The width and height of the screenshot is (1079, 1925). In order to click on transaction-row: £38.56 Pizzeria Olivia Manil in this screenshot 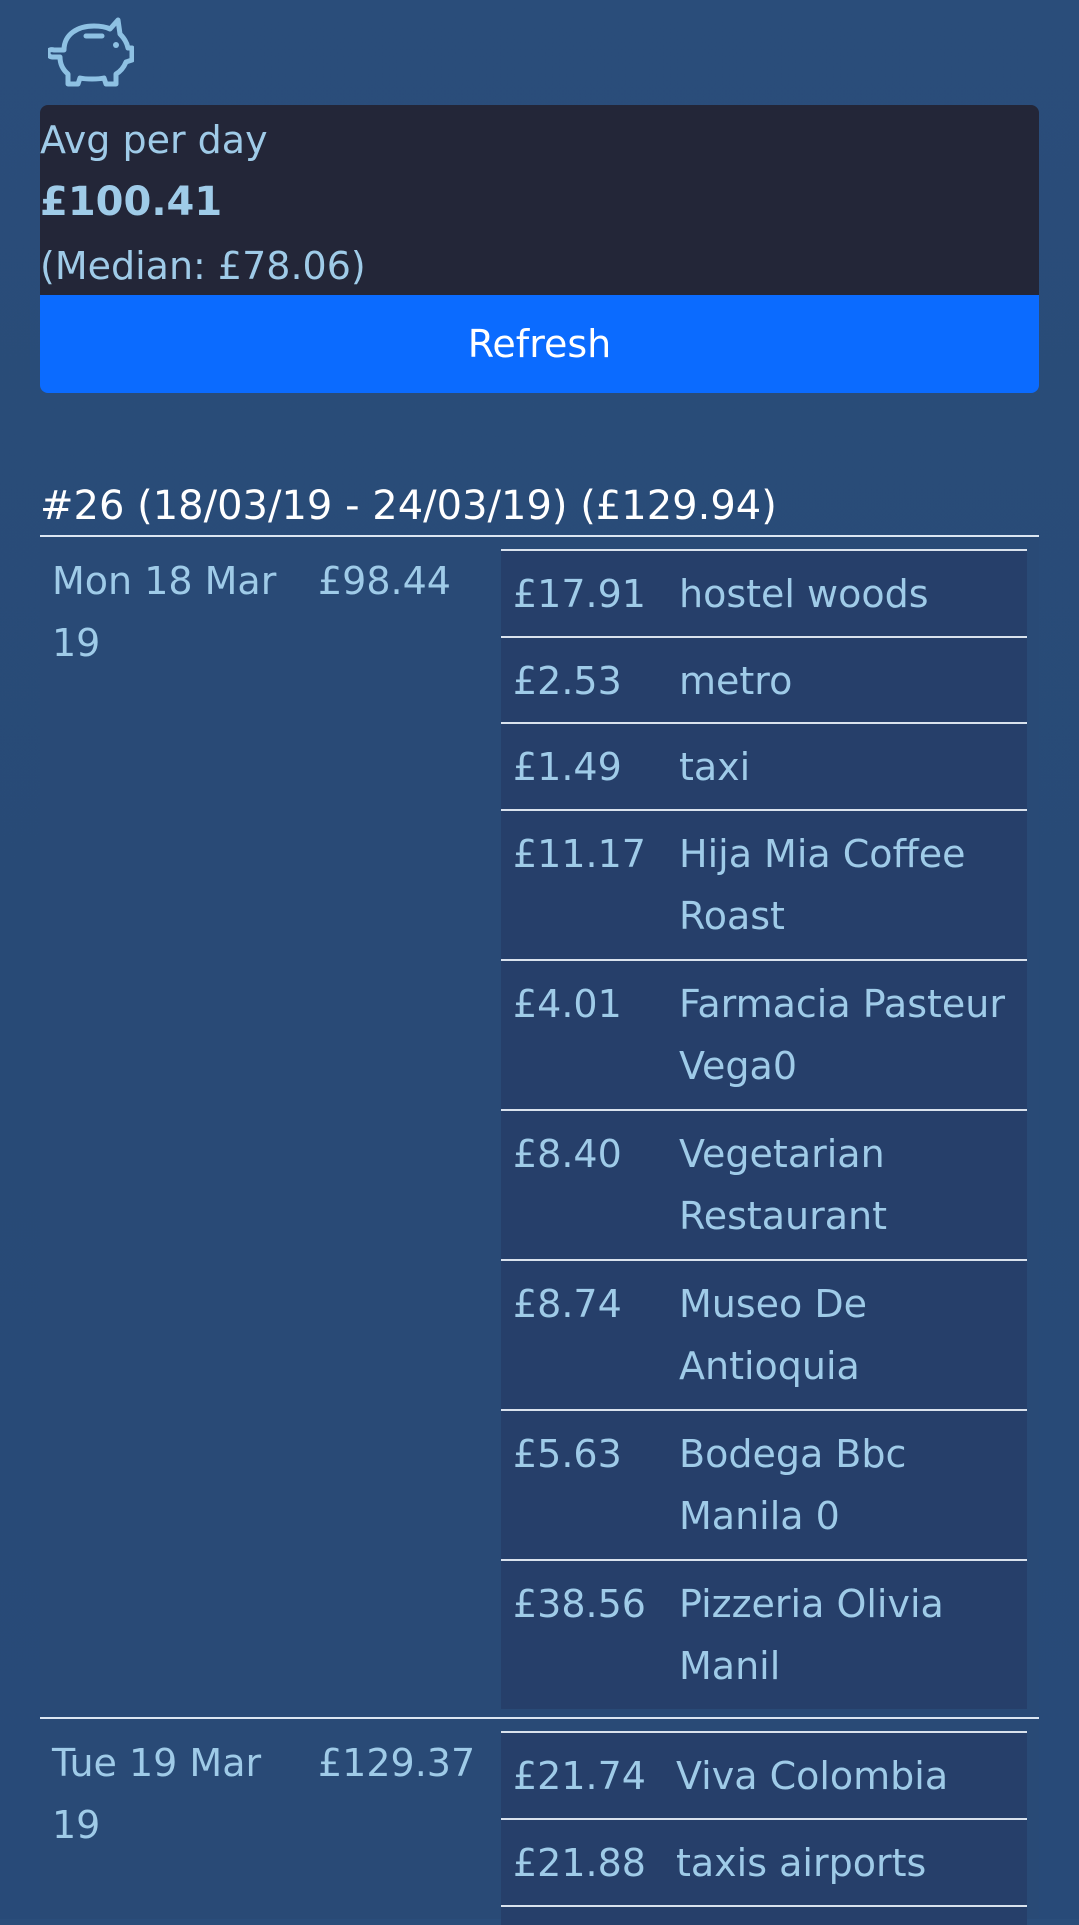, I will do `click(764, 1634)`.